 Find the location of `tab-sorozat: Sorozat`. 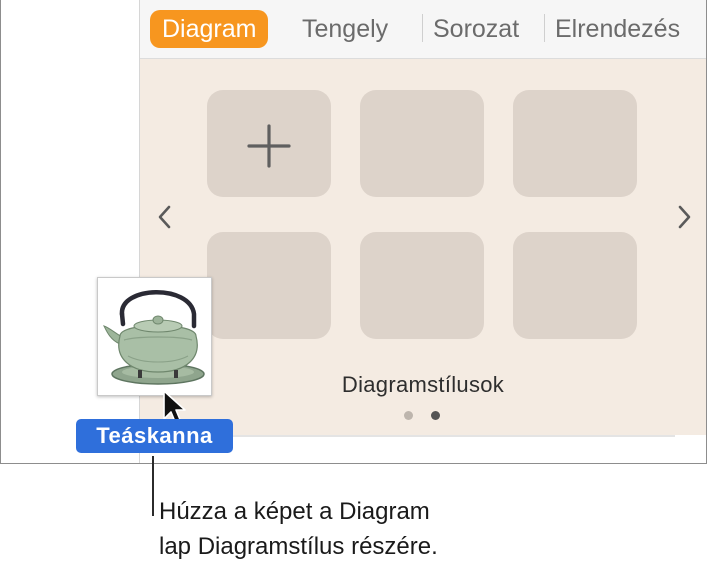

tab-sorozat: Sorozat is located at coordinates (476, 29).